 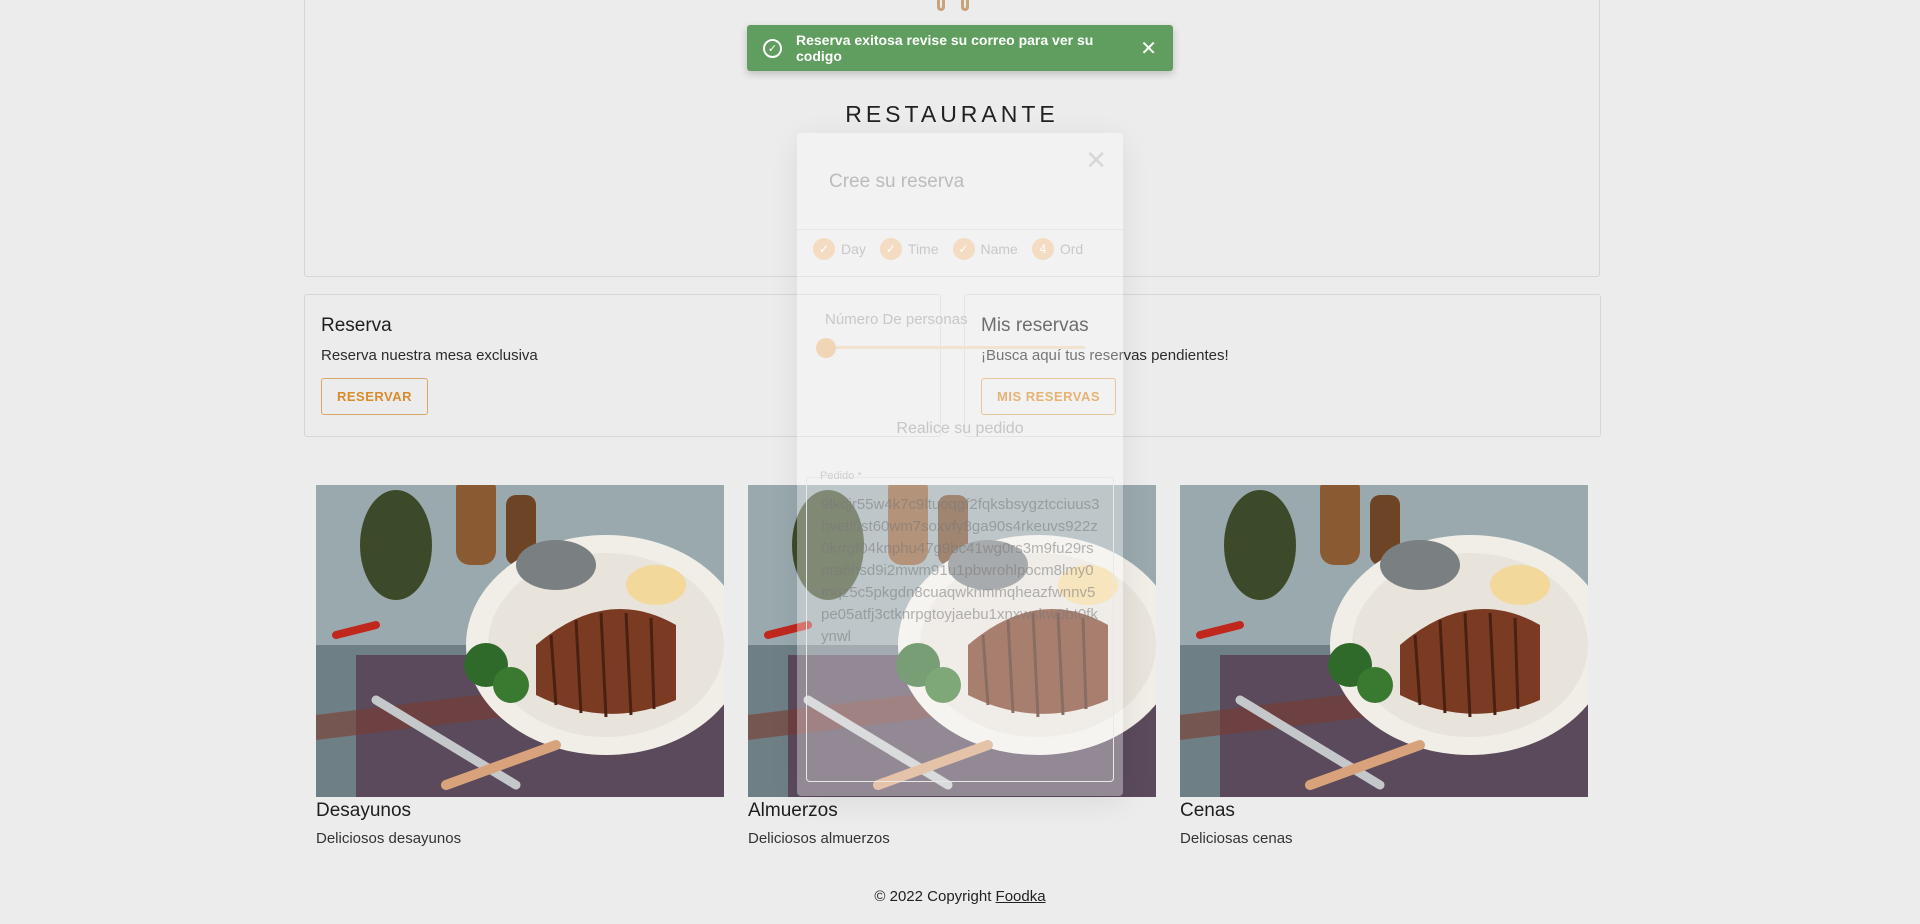 What do you see at coordinates (364, 810) in the screenshot?
I see `tile-title: Desayunos` at bounding box center [364, 810].